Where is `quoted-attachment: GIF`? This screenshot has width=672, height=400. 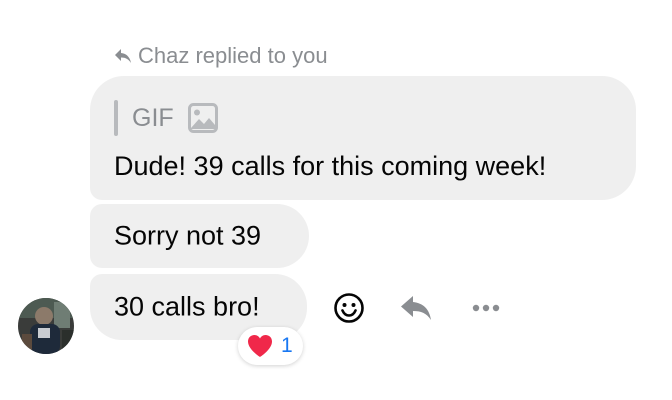
quoted-attachment: GIF is located at coordinates (166, 118).